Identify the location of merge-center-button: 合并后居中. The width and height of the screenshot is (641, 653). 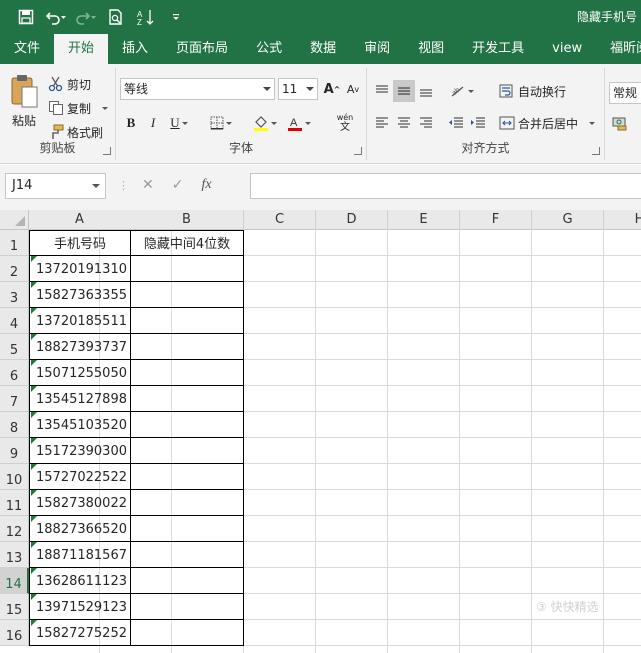
(547, 123).